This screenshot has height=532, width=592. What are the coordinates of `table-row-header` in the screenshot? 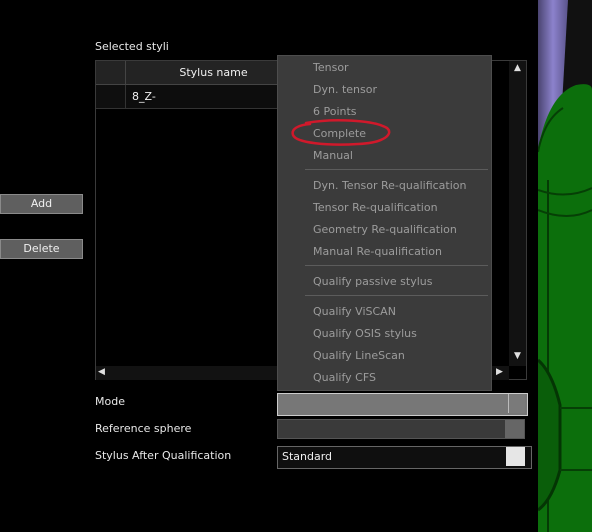 It's located at (111, 97).